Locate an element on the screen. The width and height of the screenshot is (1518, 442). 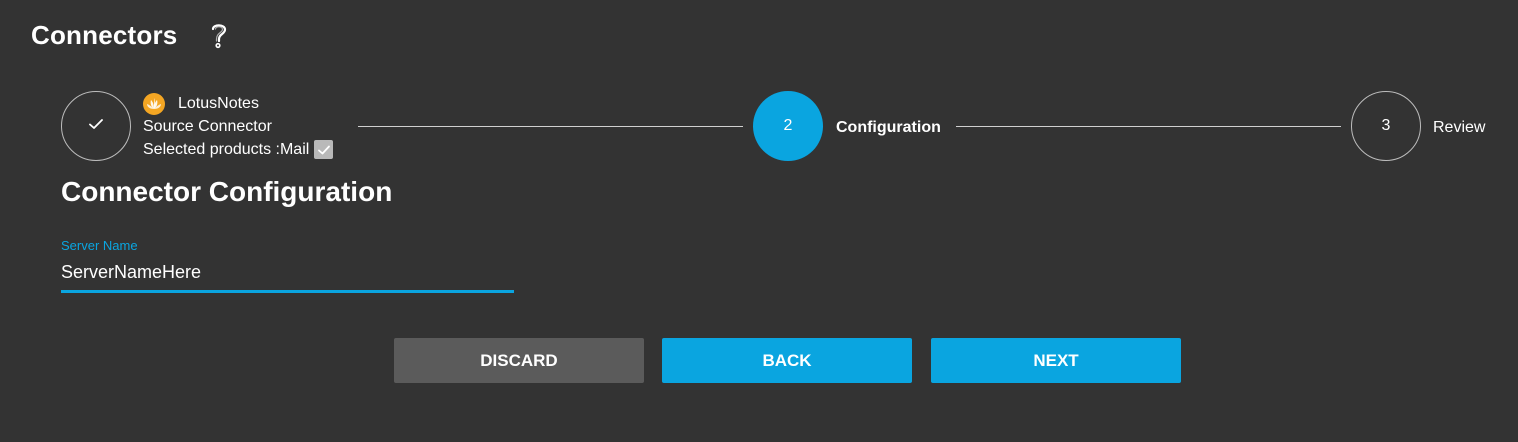
discard-button: DISCARD is located at coordinates (519, 360).